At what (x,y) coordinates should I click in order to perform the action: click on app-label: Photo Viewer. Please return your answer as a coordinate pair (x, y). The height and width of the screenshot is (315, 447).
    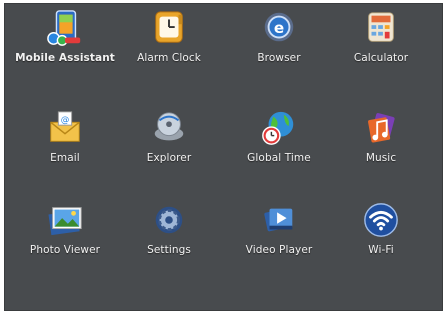
    Looking at the image, I should click on (65, 250).